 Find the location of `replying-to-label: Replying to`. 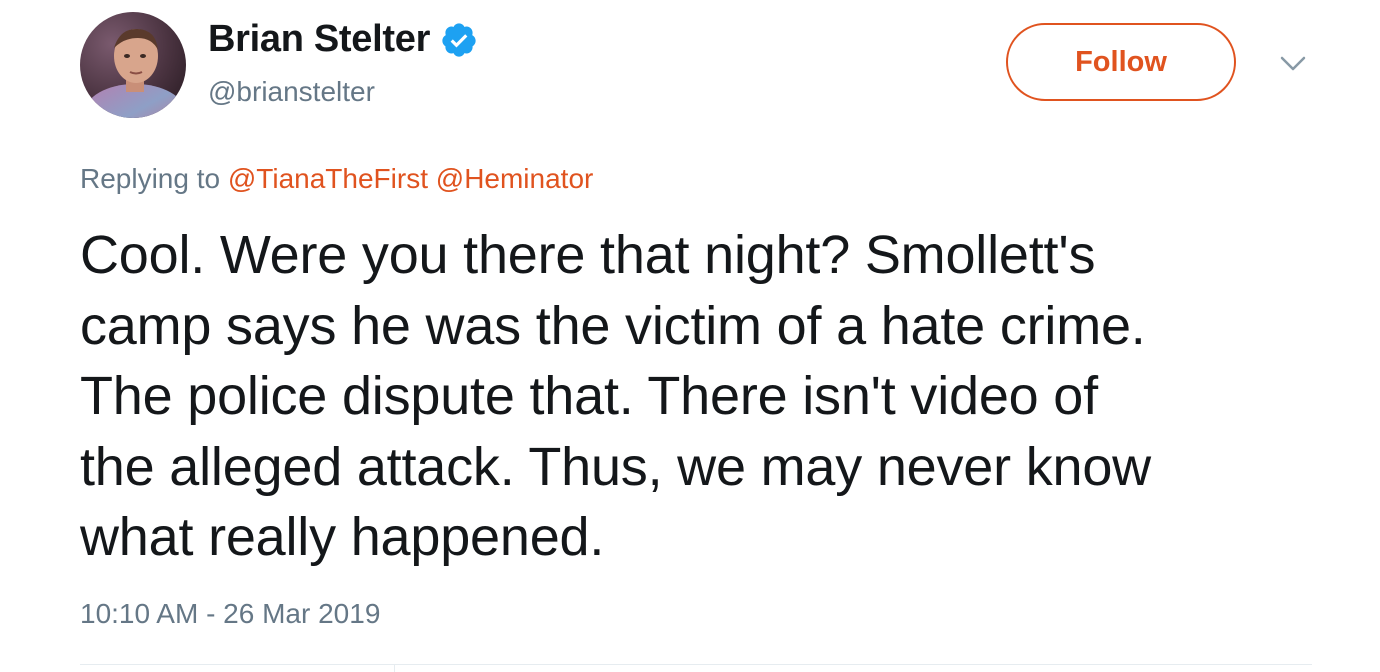

replying-to-label: Replying to is located at coordinates (150, 178).